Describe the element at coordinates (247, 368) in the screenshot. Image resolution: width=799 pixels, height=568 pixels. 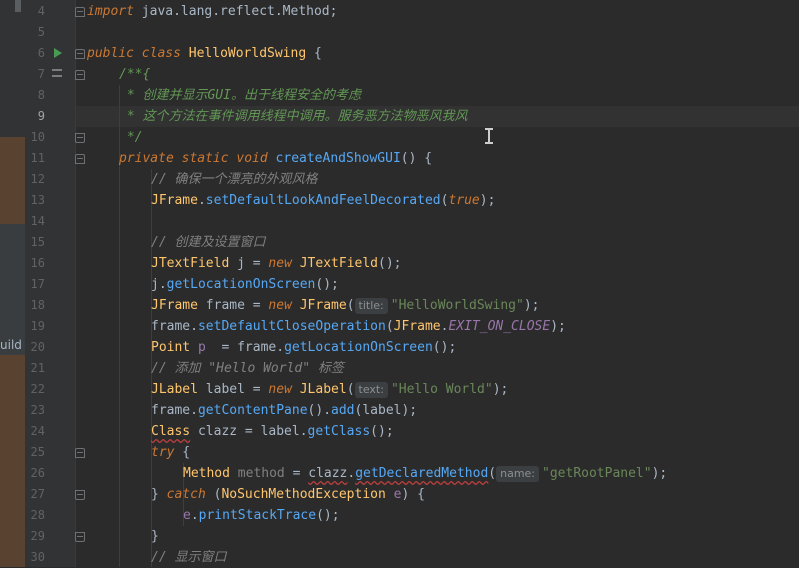
I see `line-comment: // 添加 "Hello World" 标签` at that location.